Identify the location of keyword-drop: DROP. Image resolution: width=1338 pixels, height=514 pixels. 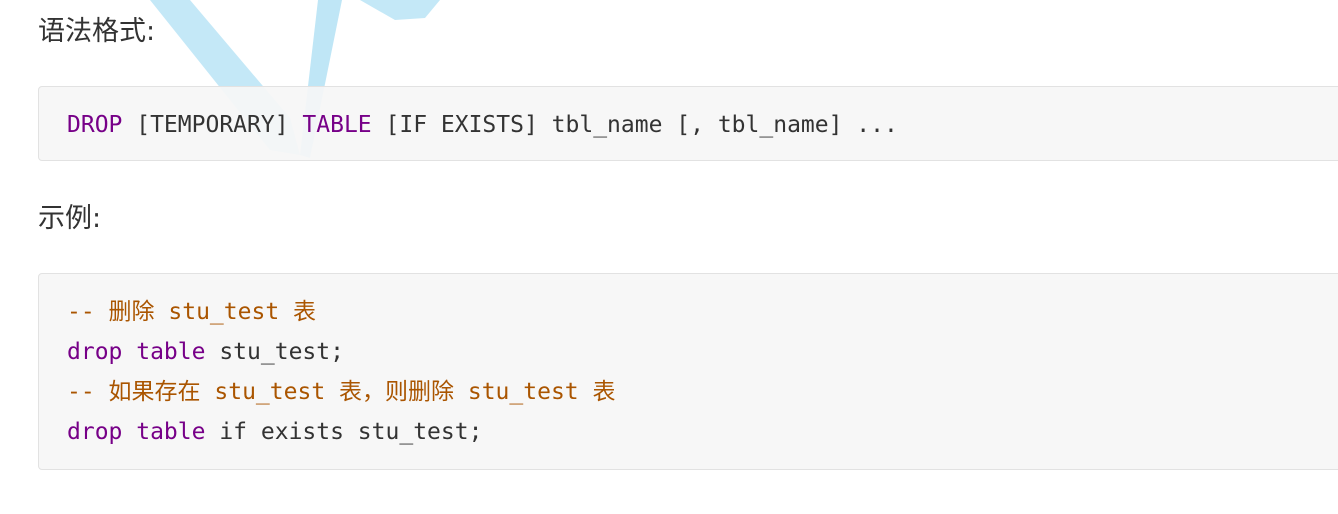
(95, 125).